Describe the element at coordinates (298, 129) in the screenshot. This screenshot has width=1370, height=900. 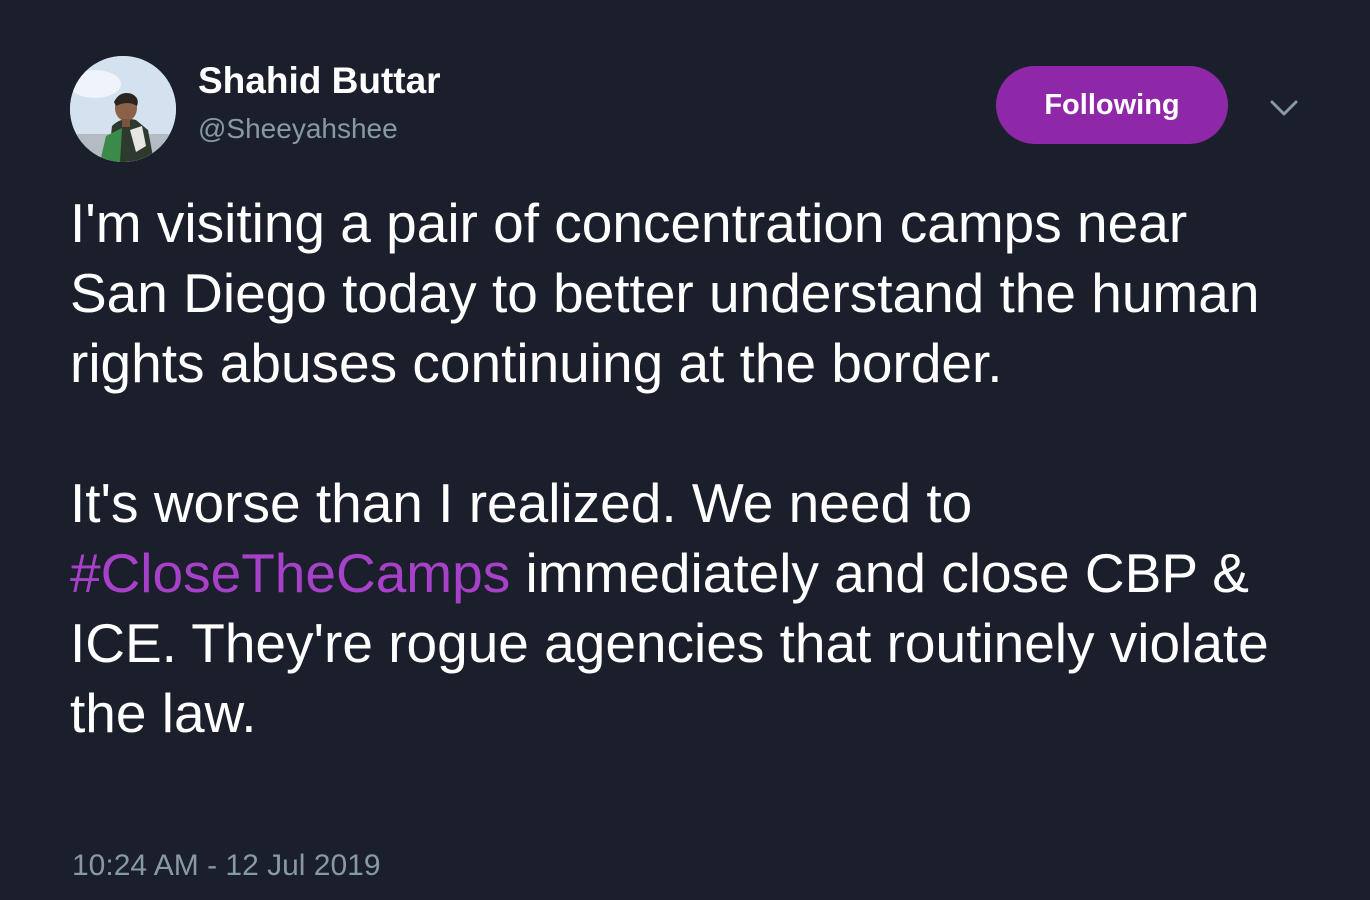
I see `author-handle: @Sheeyahshee` at that location.